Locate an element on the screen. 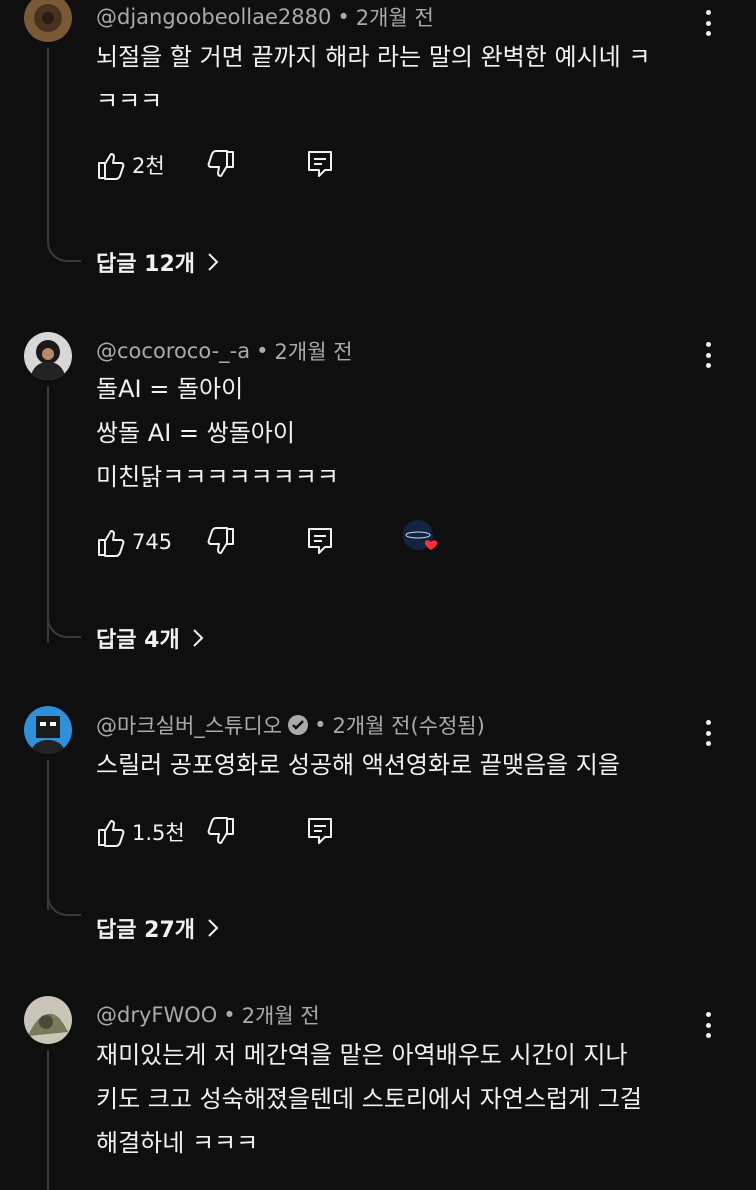  author-name: @djangoobeollae2880 is located at coordinates (213, 17).